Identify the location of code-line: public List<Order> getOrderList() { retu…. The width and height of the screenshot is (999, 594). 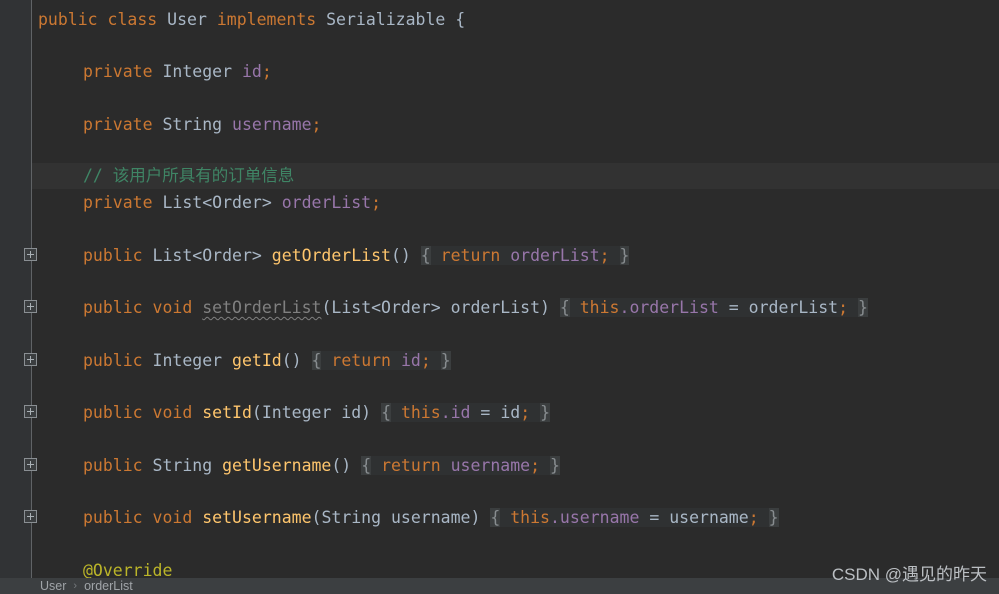
(499, 256).